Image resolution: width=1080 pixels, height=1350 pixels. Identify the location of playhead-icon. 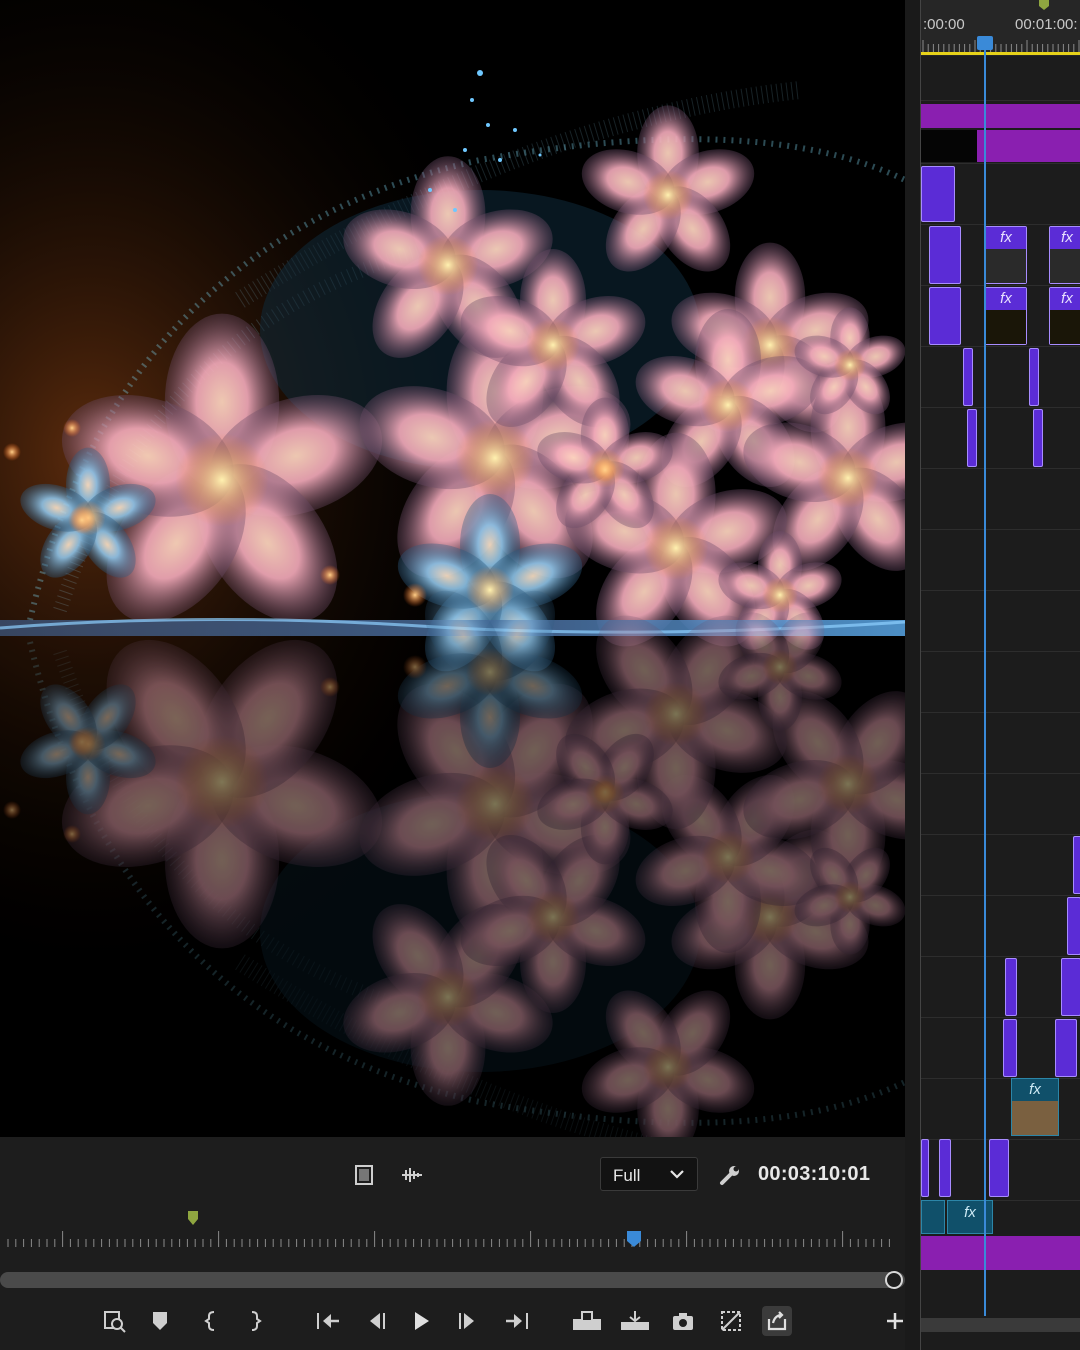
(634, 1239).